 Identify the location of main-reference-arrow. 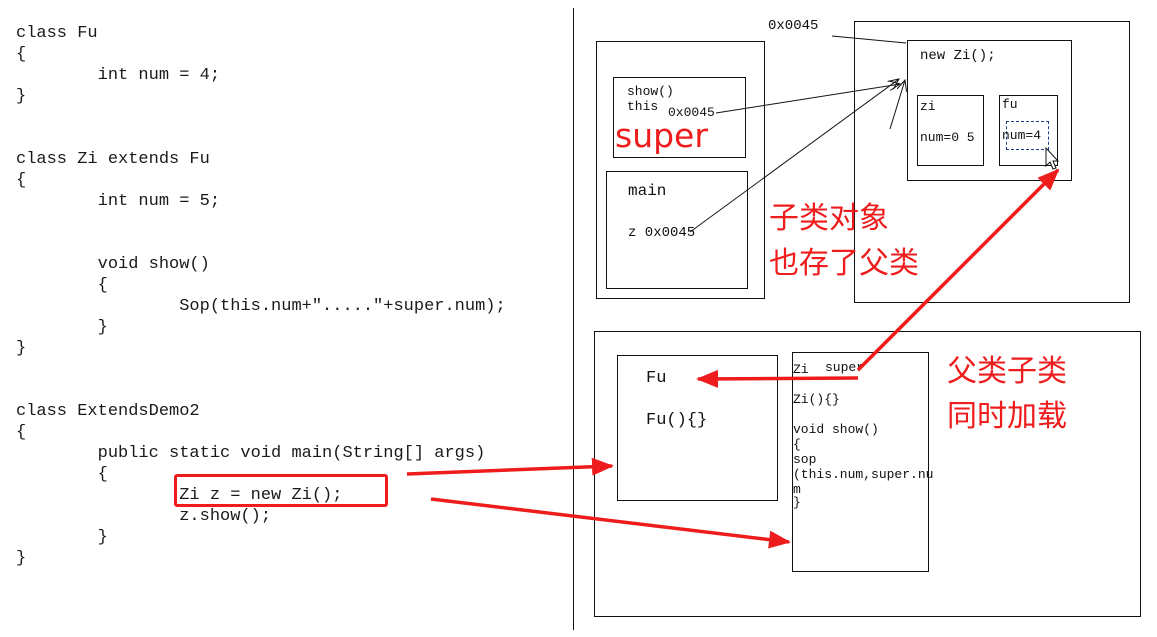
(794, 156).